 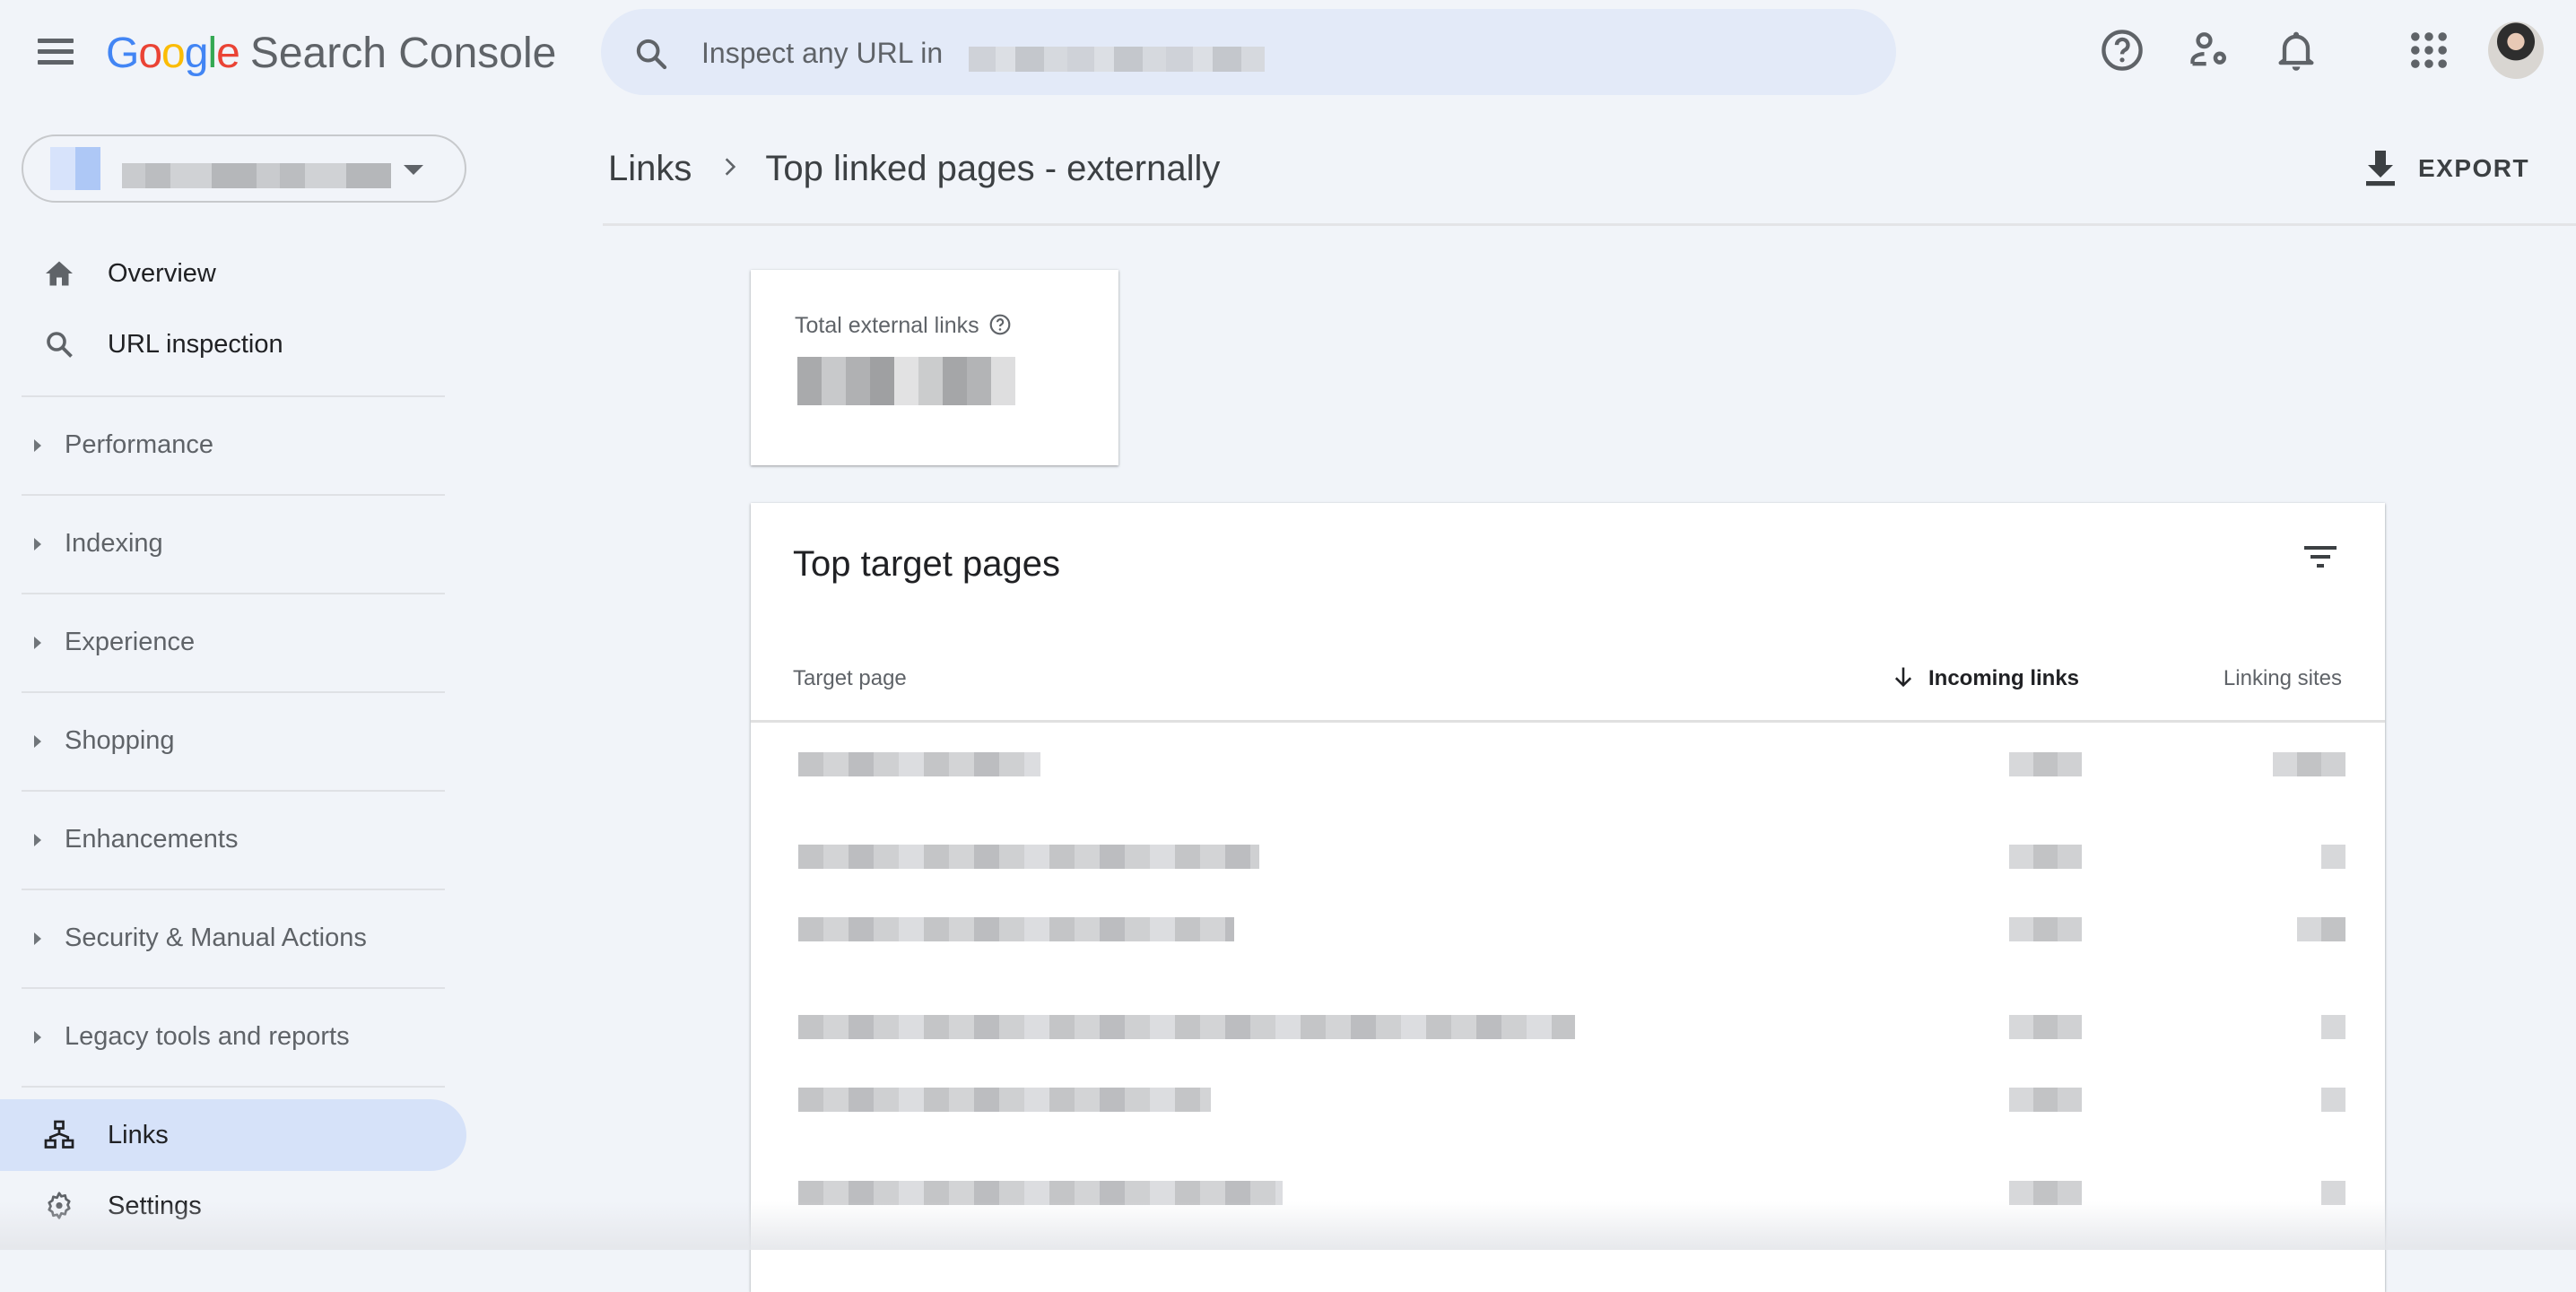 What do you see at coordinates (2004, 678) in the screenshot?
I see `column-header-label: Incoming links` at bounding box center [2004, 678].